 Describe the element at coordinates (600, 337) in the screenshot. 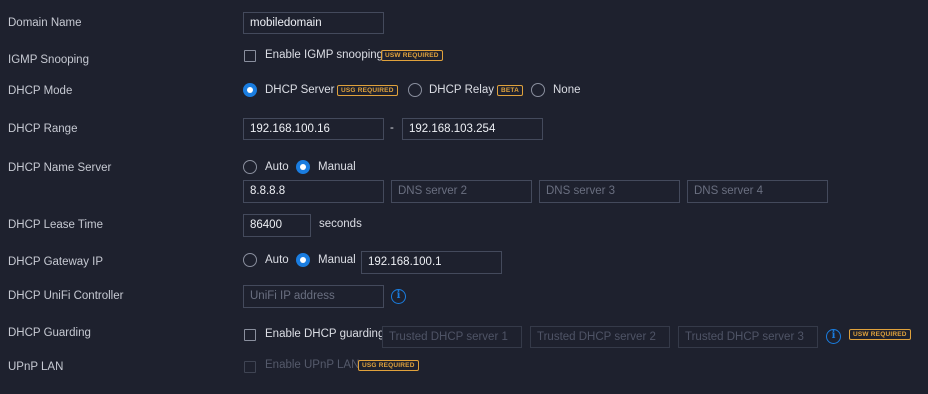

I see `trusted-dhcp-server-2-input: Trusted DHCP server 2` at that location.